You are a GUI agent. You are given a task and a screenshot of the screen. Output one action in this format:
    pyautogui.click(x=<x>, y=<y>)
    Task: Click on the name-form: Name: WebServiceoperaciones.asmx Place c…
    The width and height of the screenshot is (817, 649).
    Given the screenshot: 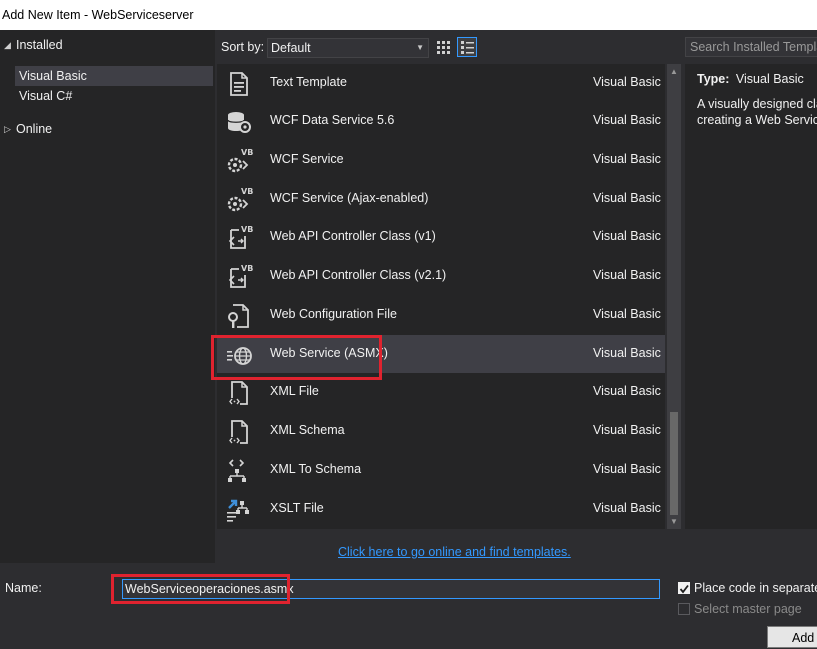 What is the action you would take?
    pyautogui.click(x=408, y=609)
    